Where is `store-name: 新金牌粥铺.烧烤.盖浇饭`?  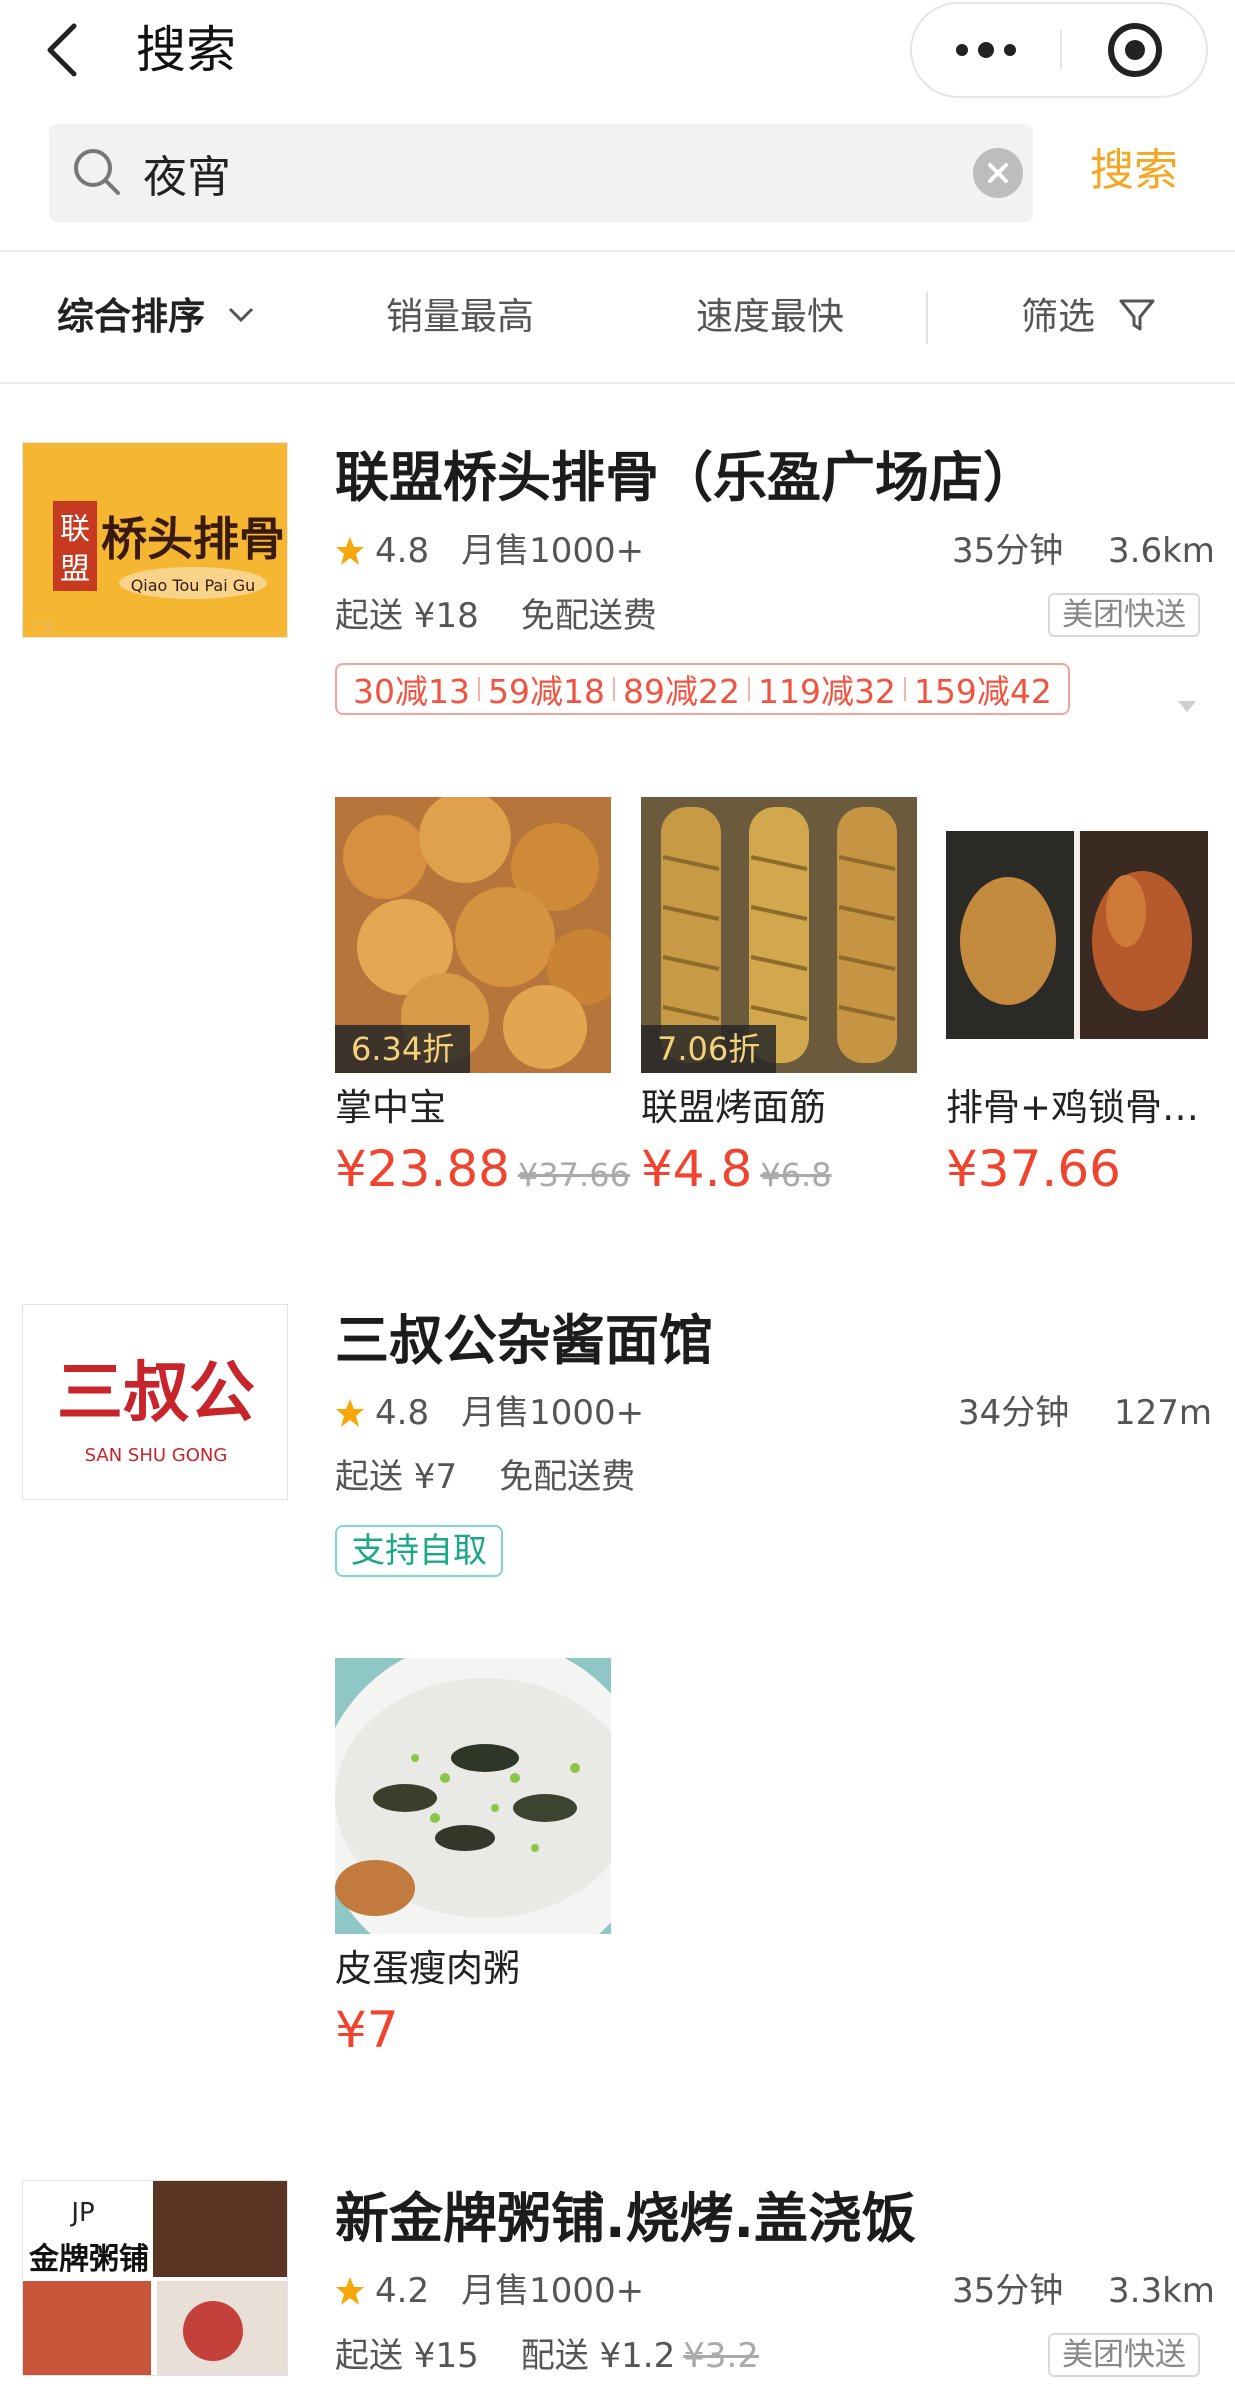
store-name: 新金牌粥铺.烧烤.盖浇饭 is located at coordinates (625, 2219).